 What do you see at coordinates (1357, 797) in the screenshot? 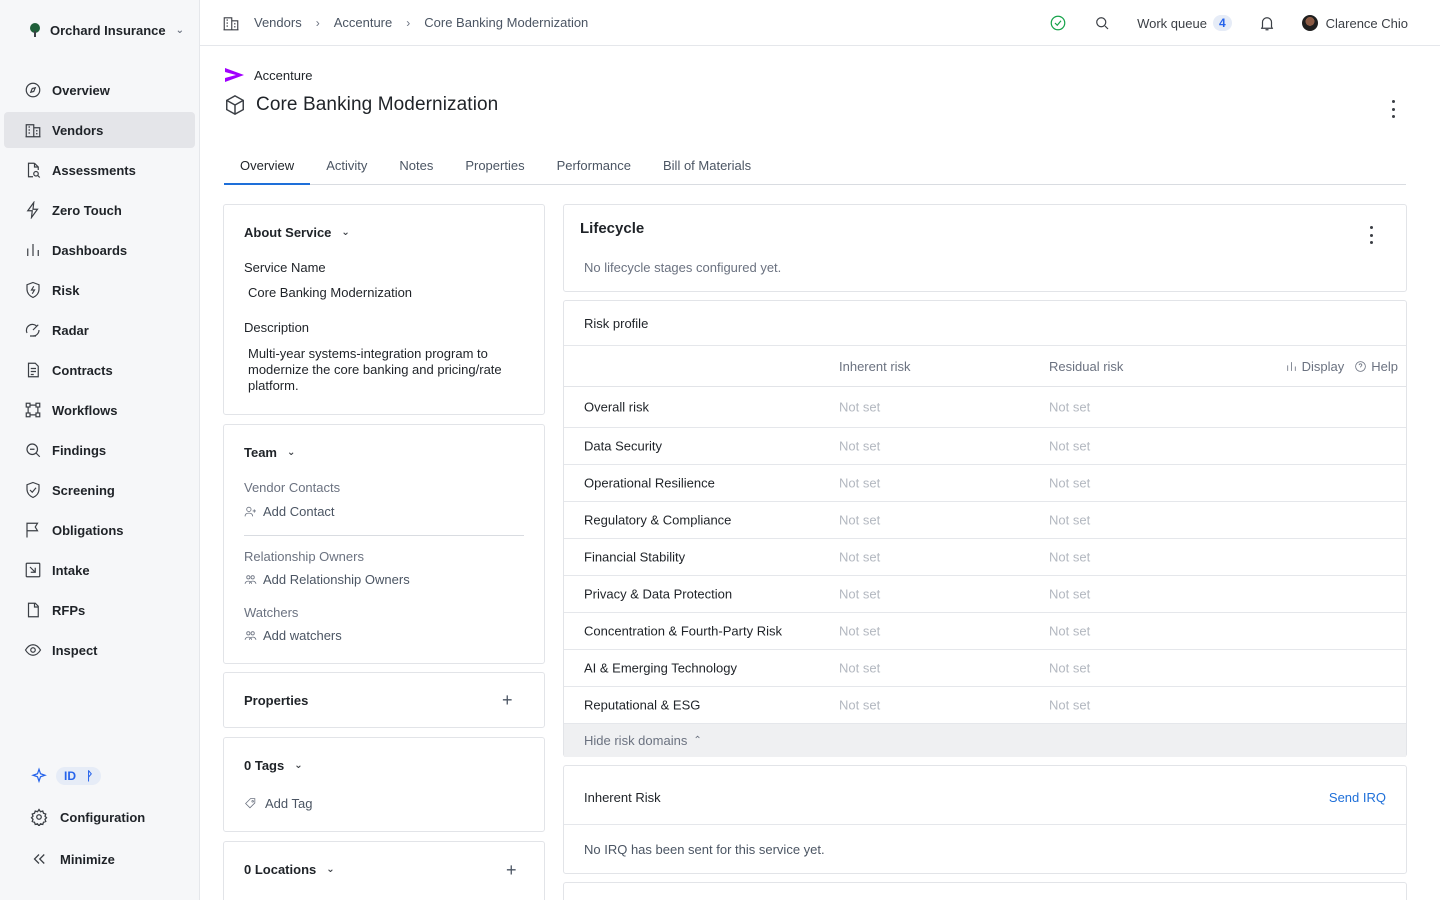
I see `send-irq-button: Send IRQ` at bounding box center [1357, 797].